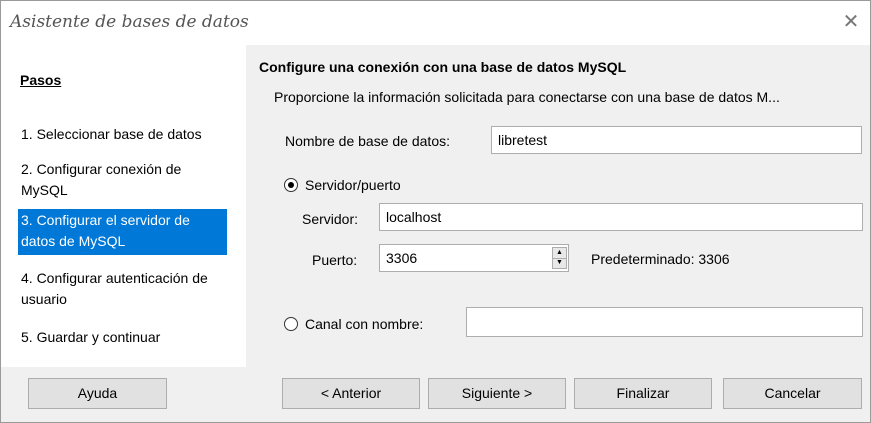 The height and width of the screenshot is (423, 871). Describe the element at coordinates (122, 337) in the screenshot. I see `step-save-and-continue: 5. Guardar y continuar` at that location.